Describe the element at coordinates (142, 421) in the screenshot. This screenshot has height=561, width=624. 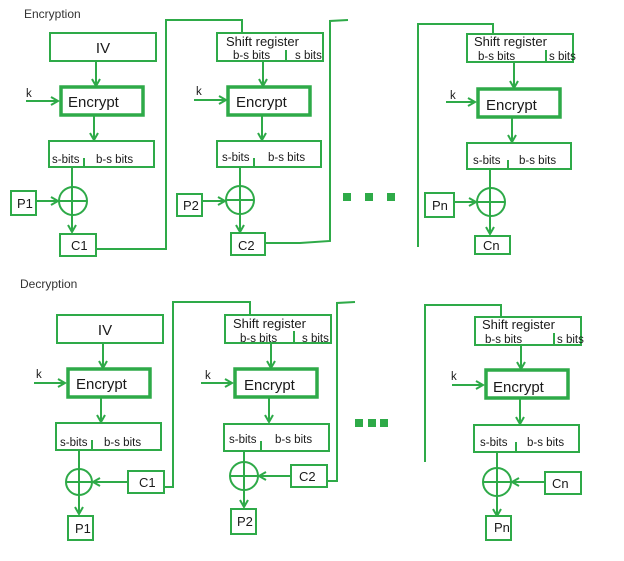
I see `dec-stage-1: IV k Encrypt s-bits b-s bits C1 P1` at that location.